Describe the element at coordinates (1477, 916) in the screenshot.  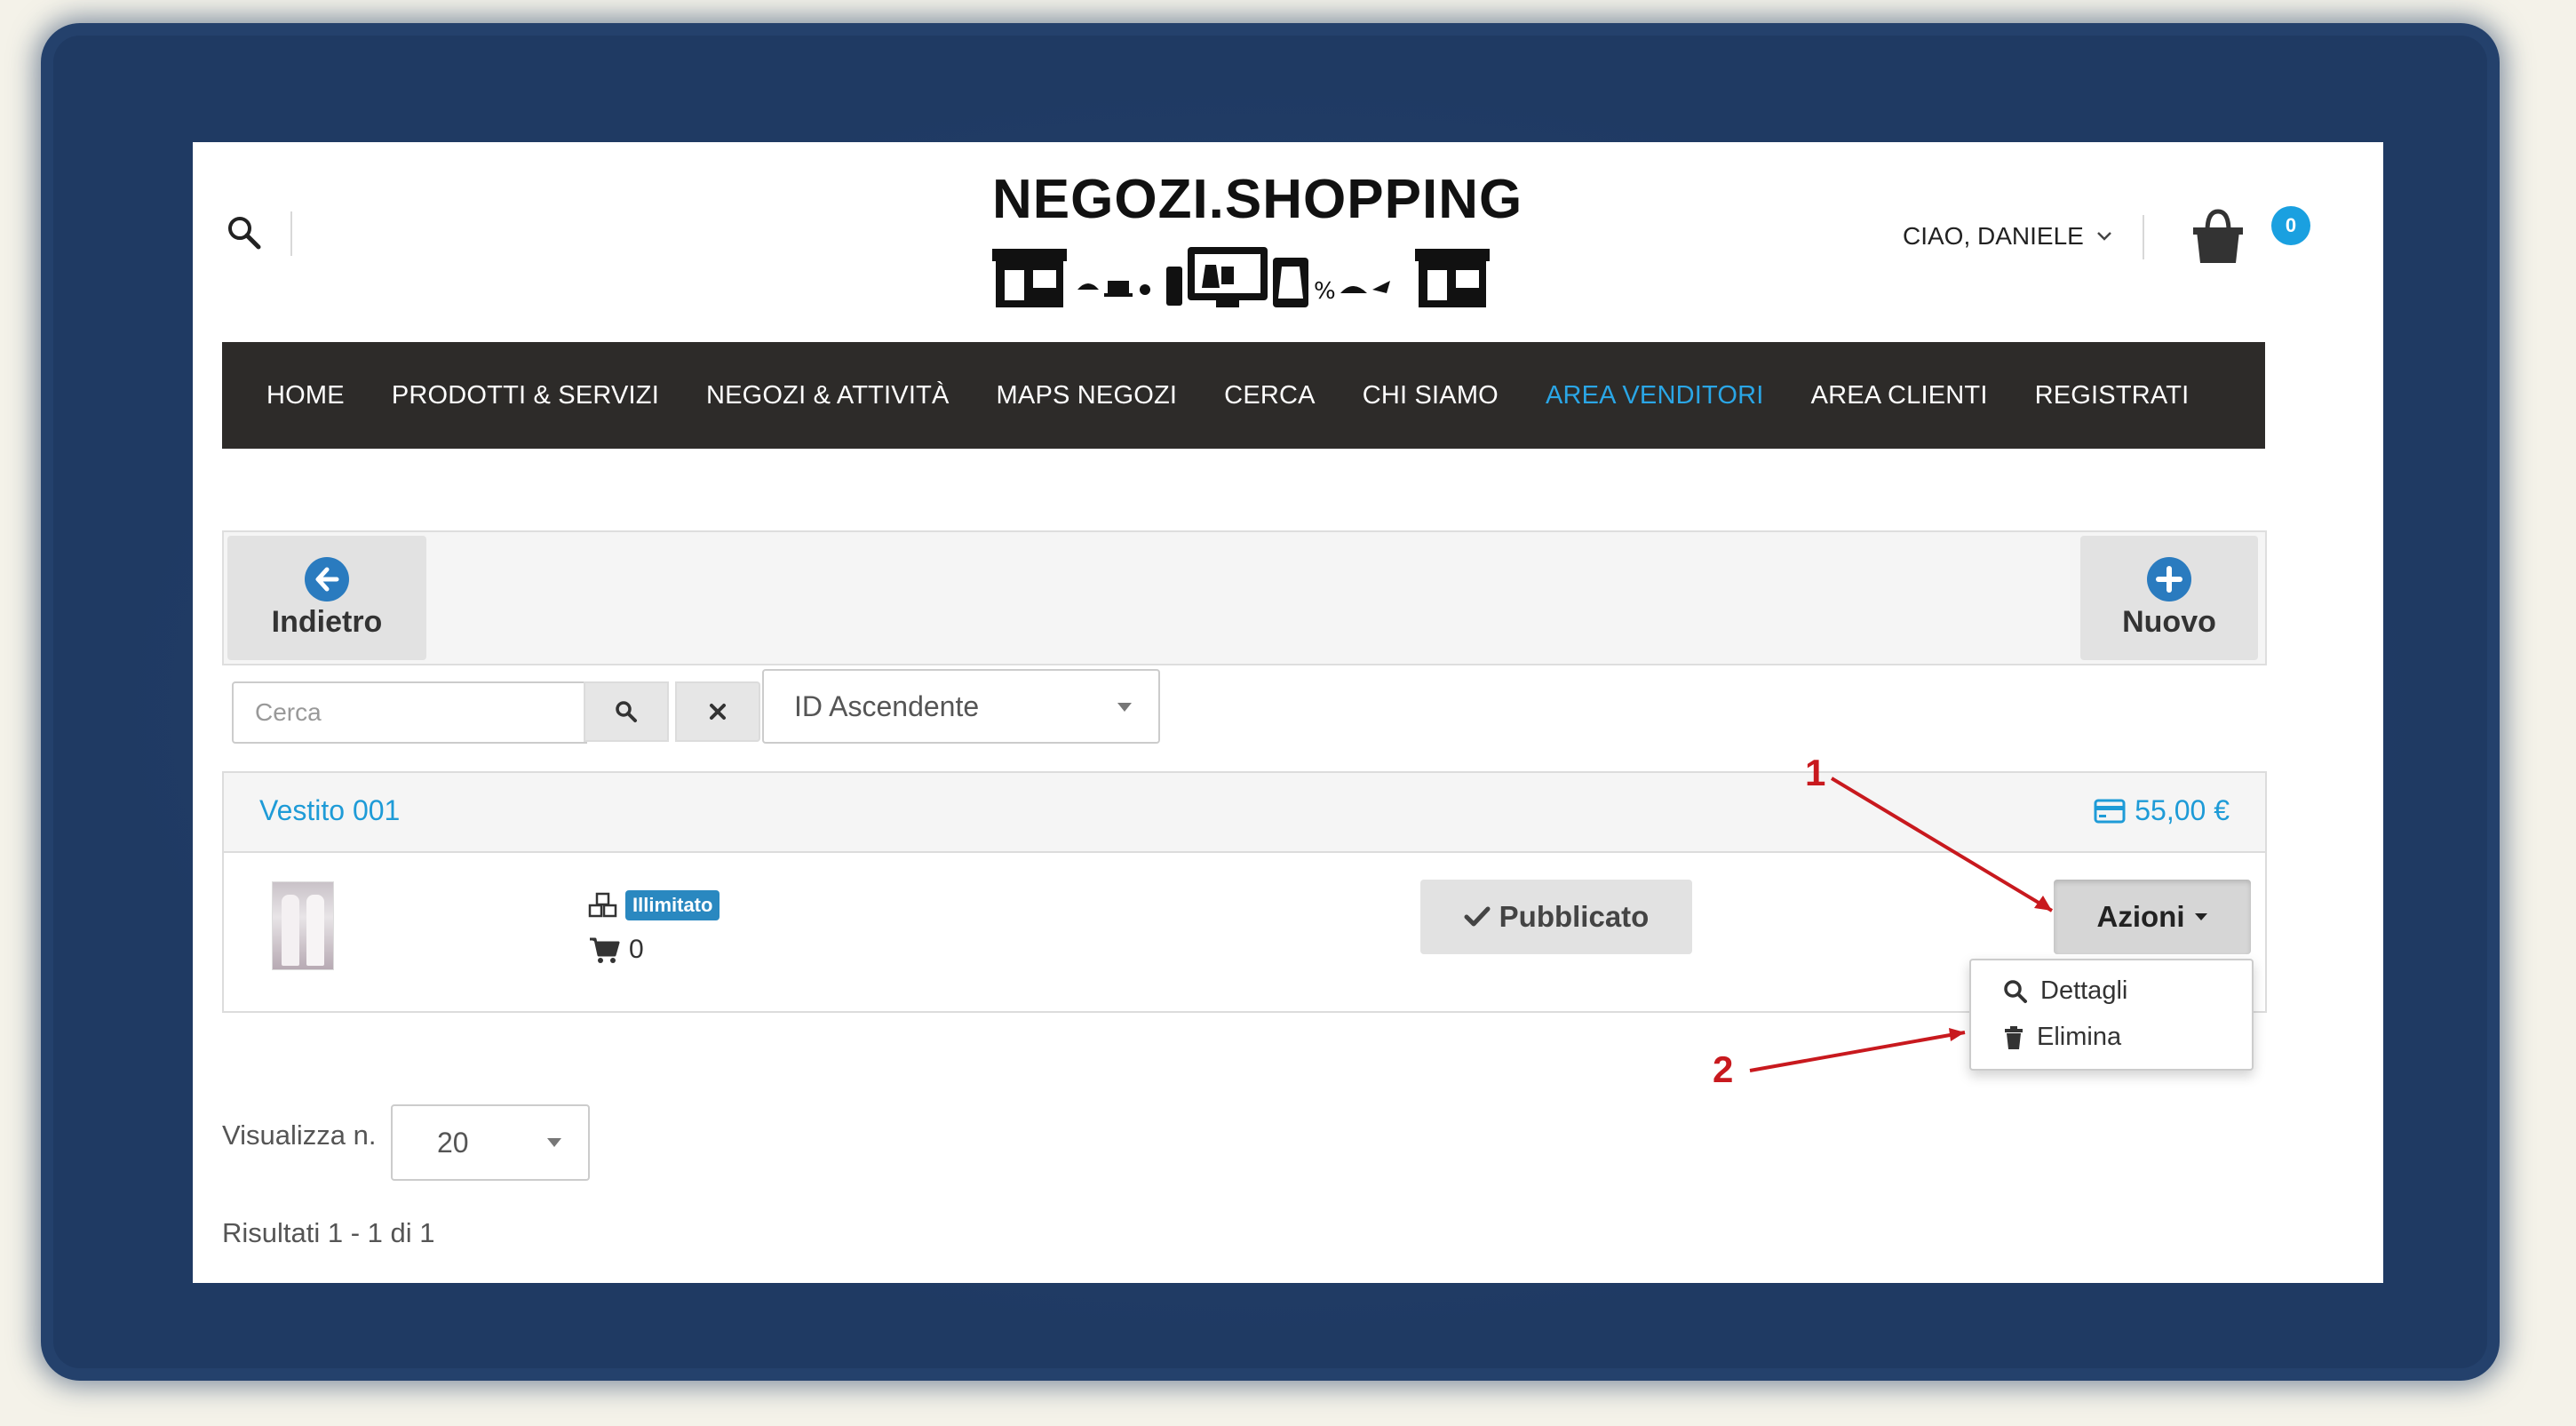
I see `check-icon` at that location.